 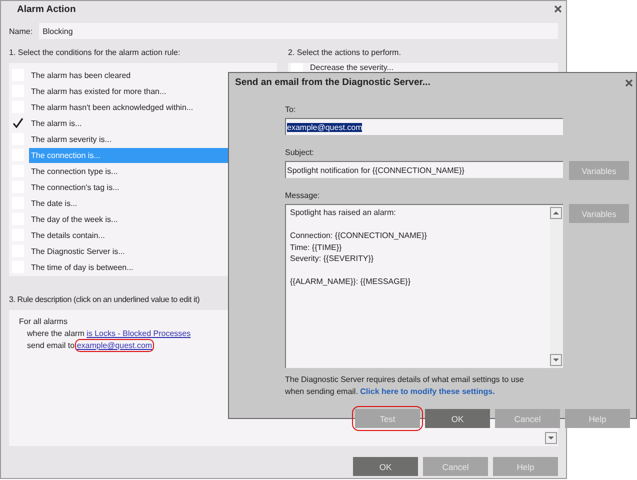 What do you see at coordinates (51, 345) in the screenshot?
I see `description-text: send email to` at bounding box center [51, 345].